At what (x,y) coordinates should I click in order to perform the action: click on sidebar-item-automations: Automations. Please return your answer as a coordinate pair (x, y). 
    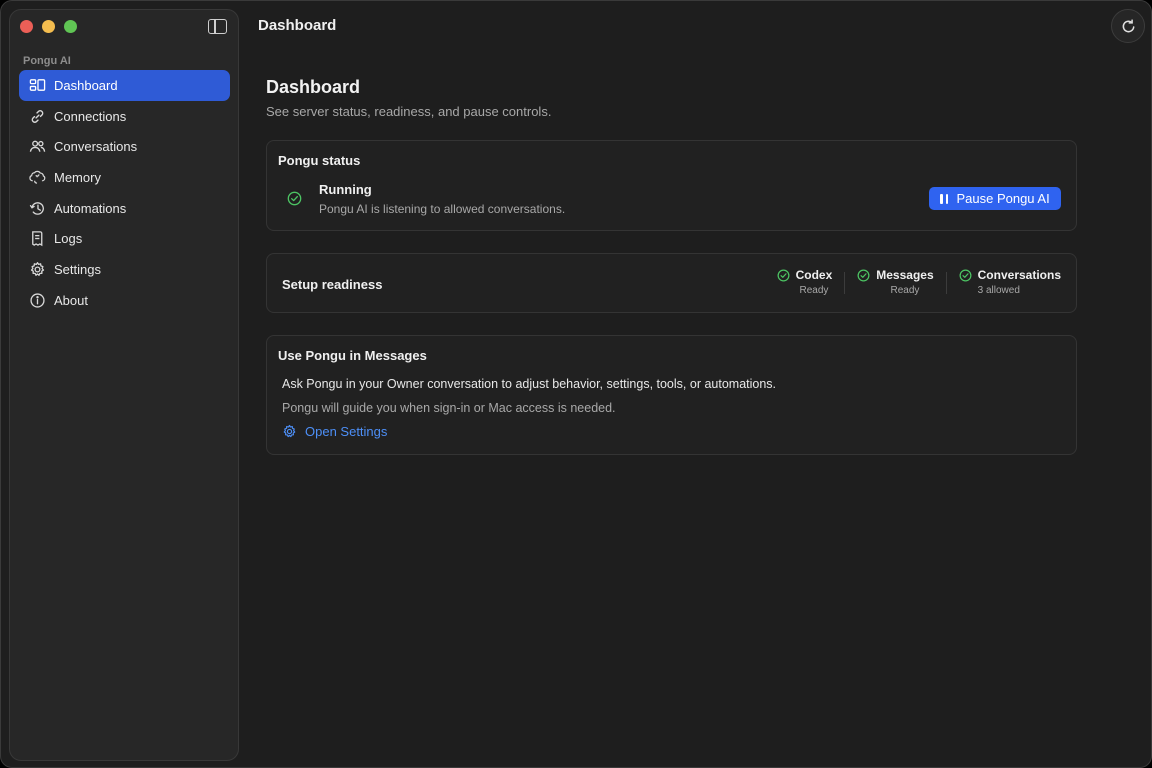
    Looking at the image, I should click on (124, 208).